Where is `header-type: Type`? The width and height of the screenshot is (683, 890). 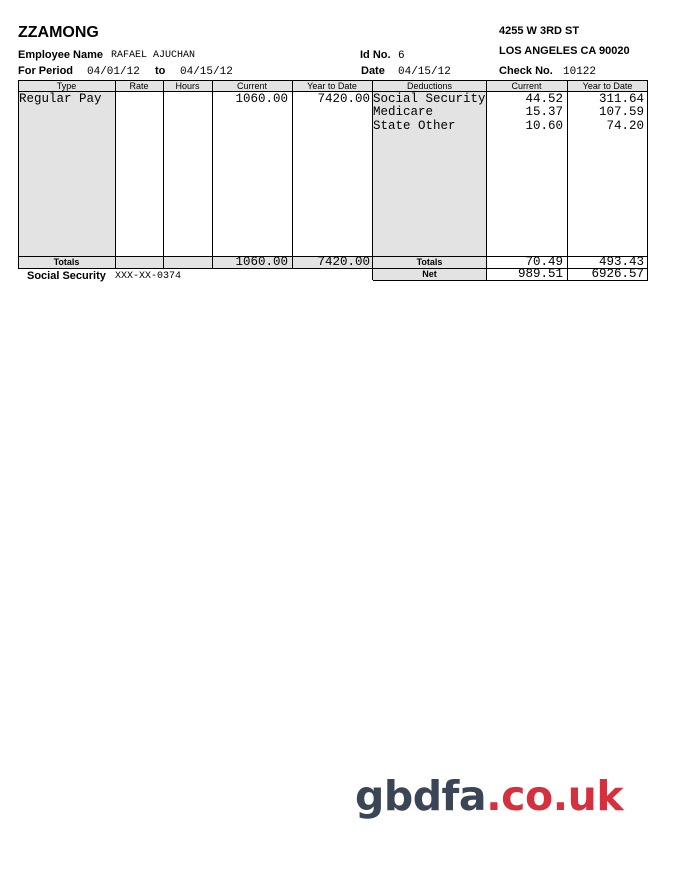 header-type: Type is located at coordinates (66, 86).